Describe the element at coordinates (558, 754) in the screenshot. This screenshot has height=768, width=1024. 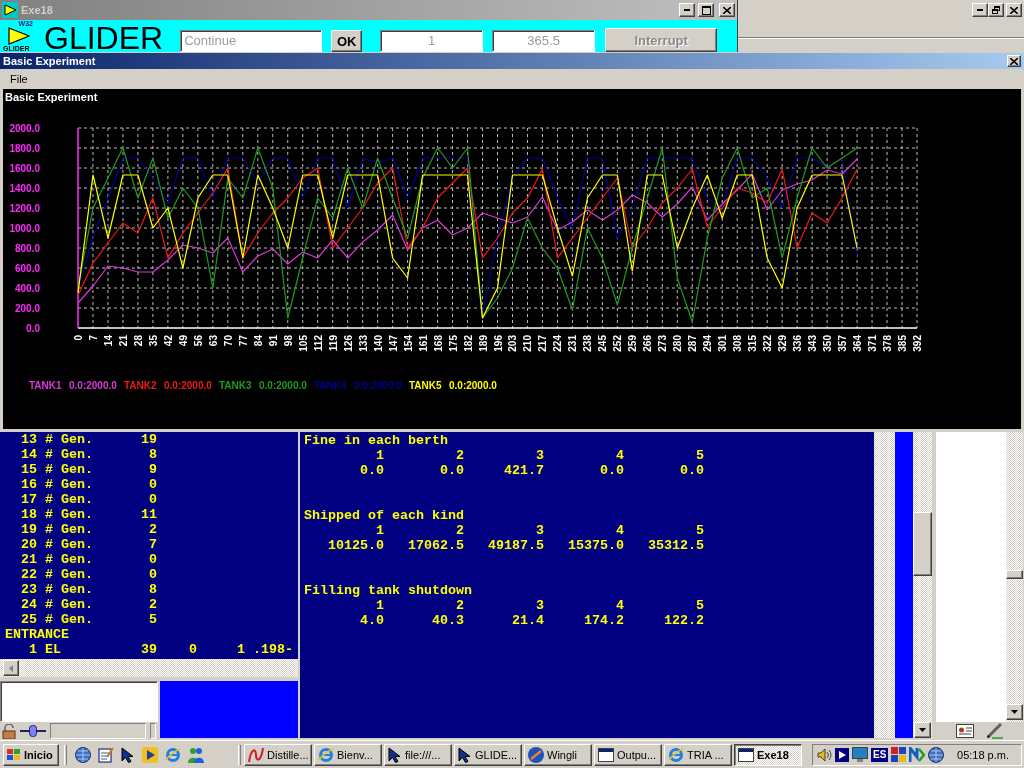
I see `taskbar-button: Wingli` at that location.